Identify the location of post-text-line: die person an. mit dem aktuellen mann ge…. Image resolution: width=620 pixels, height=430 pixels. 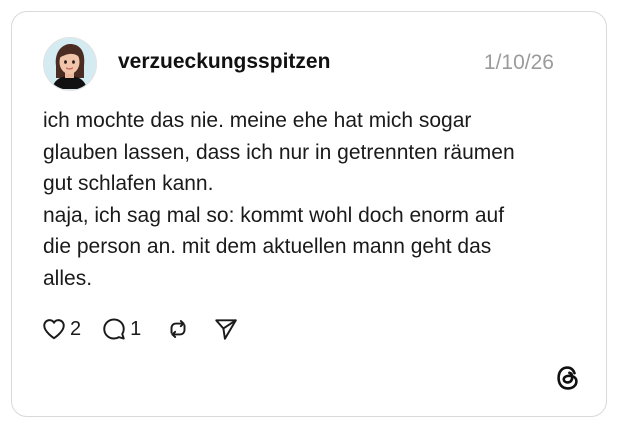
(267, 246).